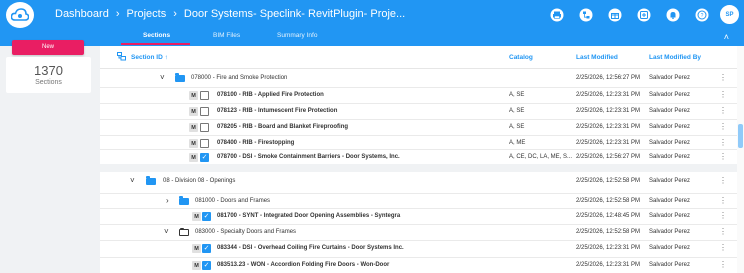 The image size is (744, 273). What do you see at coordinates (156, 35) in the screenshot?
I see `tab-sections: Sections` at bounding box center [156, 35].